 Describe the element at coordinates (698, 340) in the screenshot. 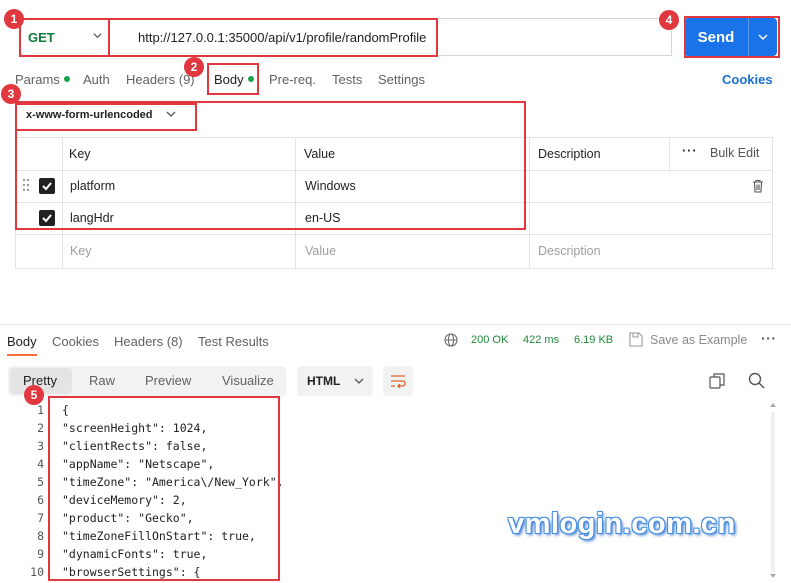

I see `save-as-example-button: Save as Example` at that location.